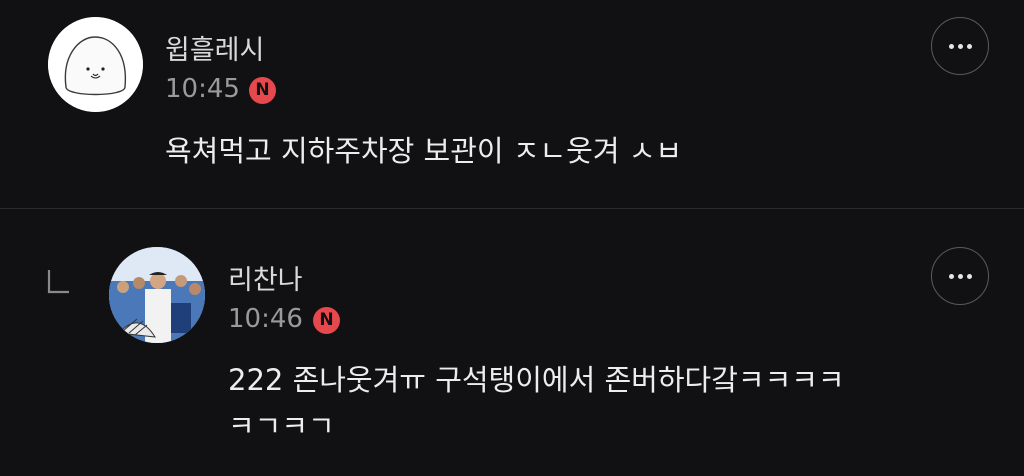 Image resolution: width=1024 pixels, height=476 pixels. What do you see at coordinates (265, 319) in the screenshot?
I see `timestamp: 10:46` at bounding box center [265, 319].